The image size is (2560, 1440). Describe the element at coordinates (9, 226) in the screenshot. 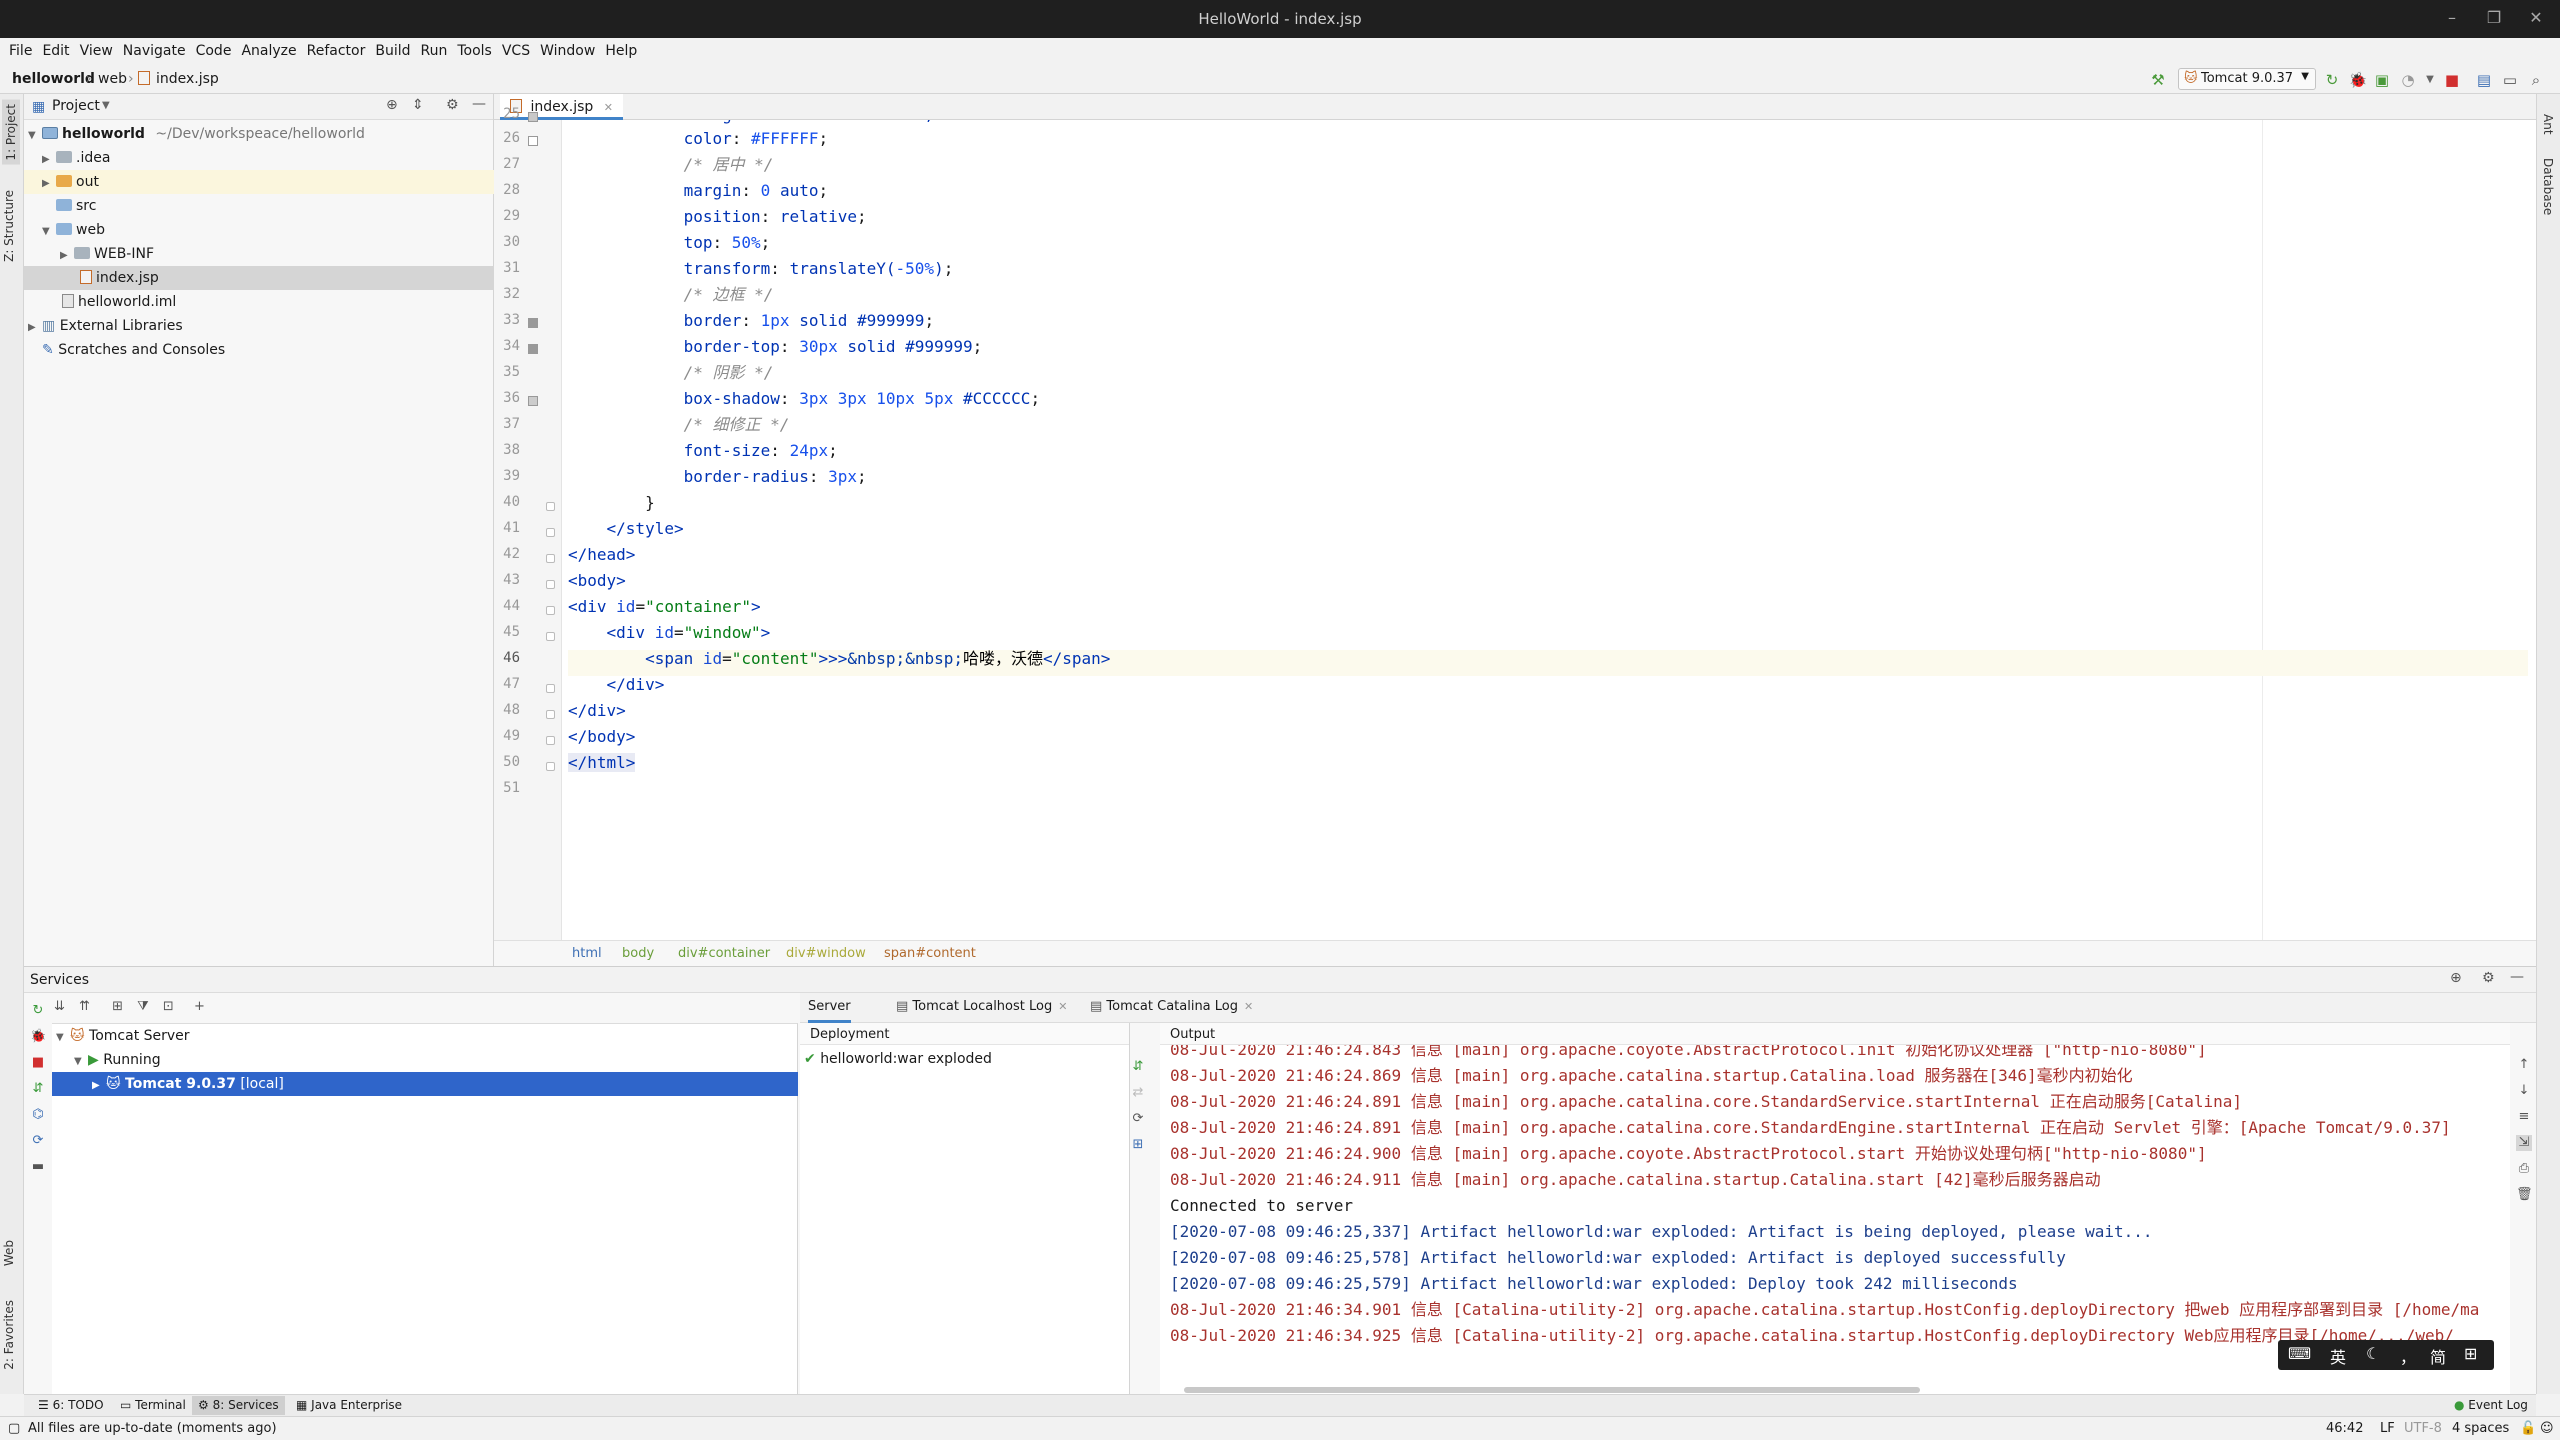

I see `structure-tool-tab: Z: Structure` at that location.